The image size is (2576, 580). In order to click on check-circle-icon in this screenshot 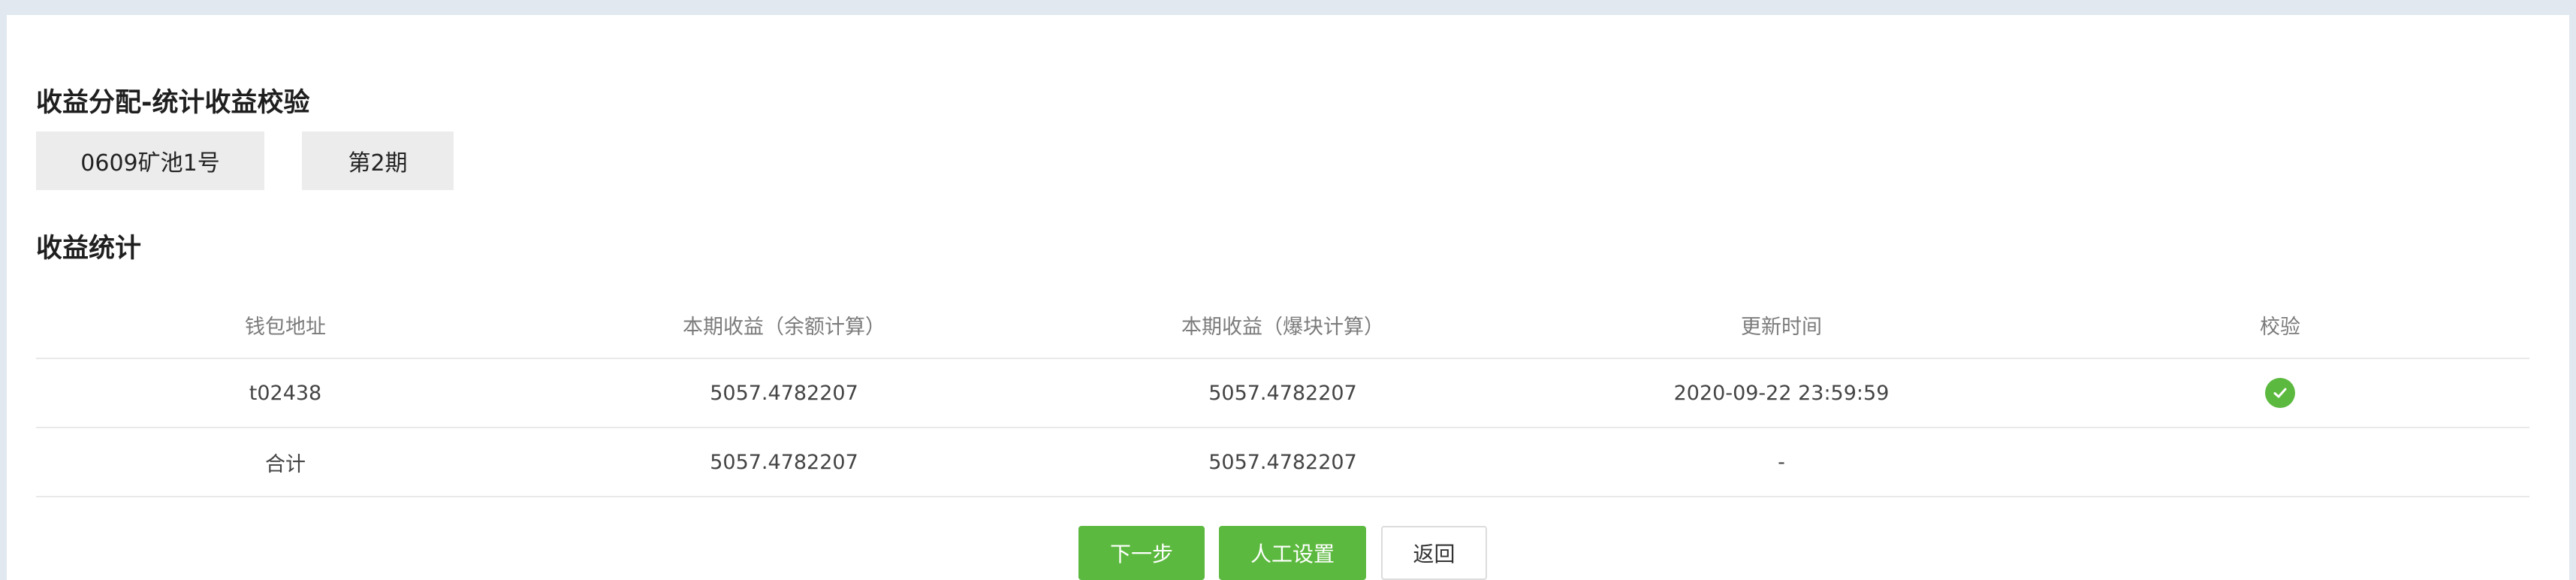, I will do `click(2280, 393)`.